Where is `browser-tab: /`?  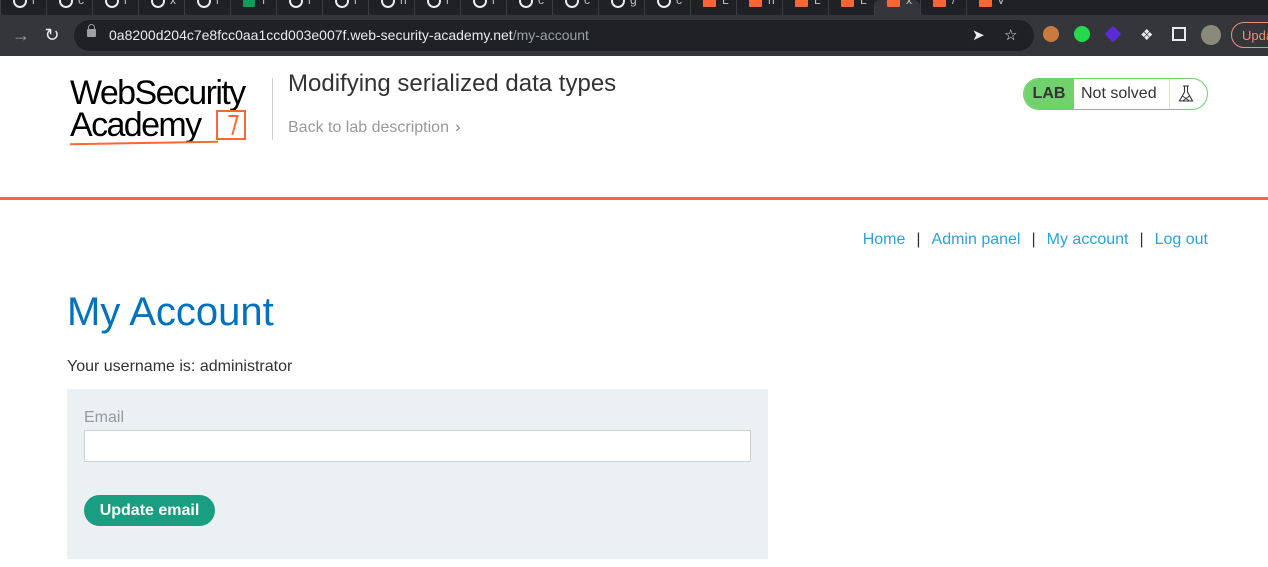
browser-tab: / is located at coordinates (943, 7).